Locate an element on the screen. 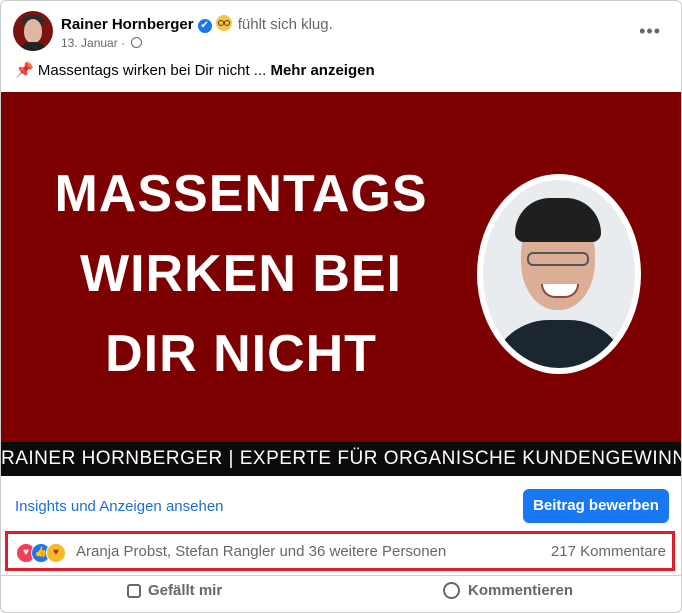 The image size is (682, 613). portrait-hair is located at coordinates (558, 220).